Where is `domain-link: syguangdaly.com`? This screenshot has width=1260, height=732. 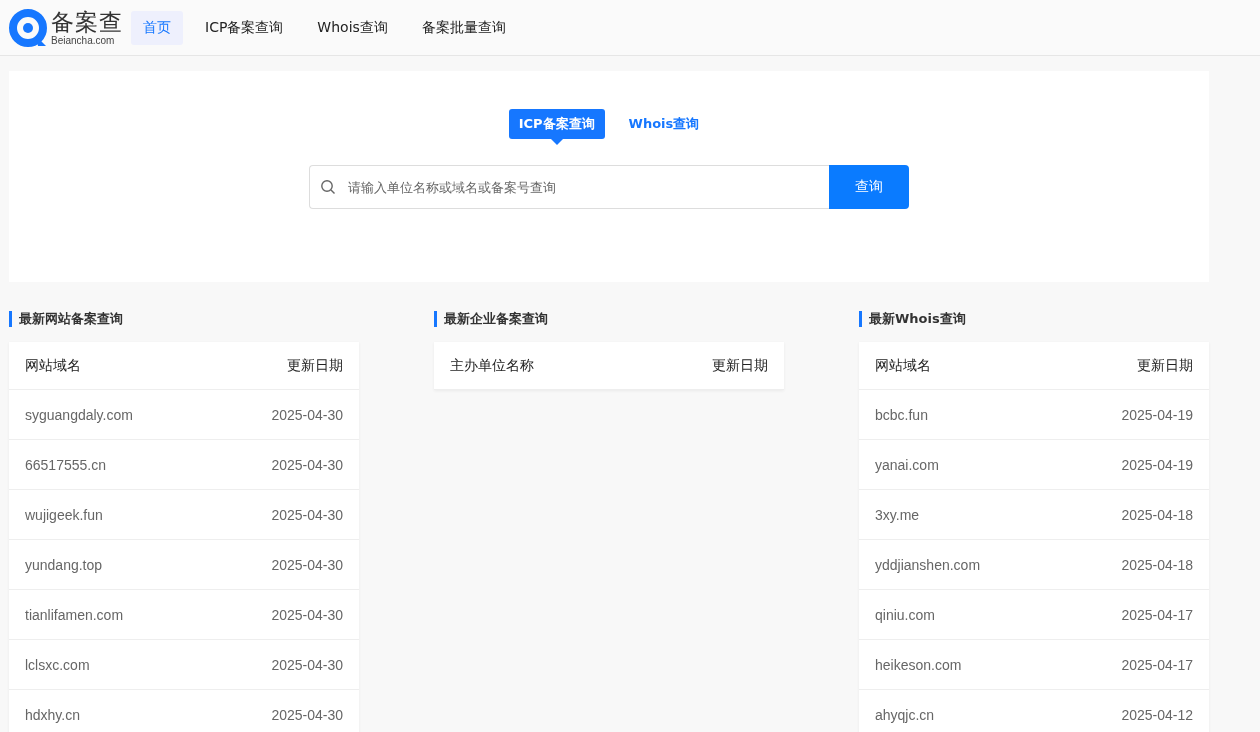 domain-link: syguangdaly.com is located at coordinates (79, 414).